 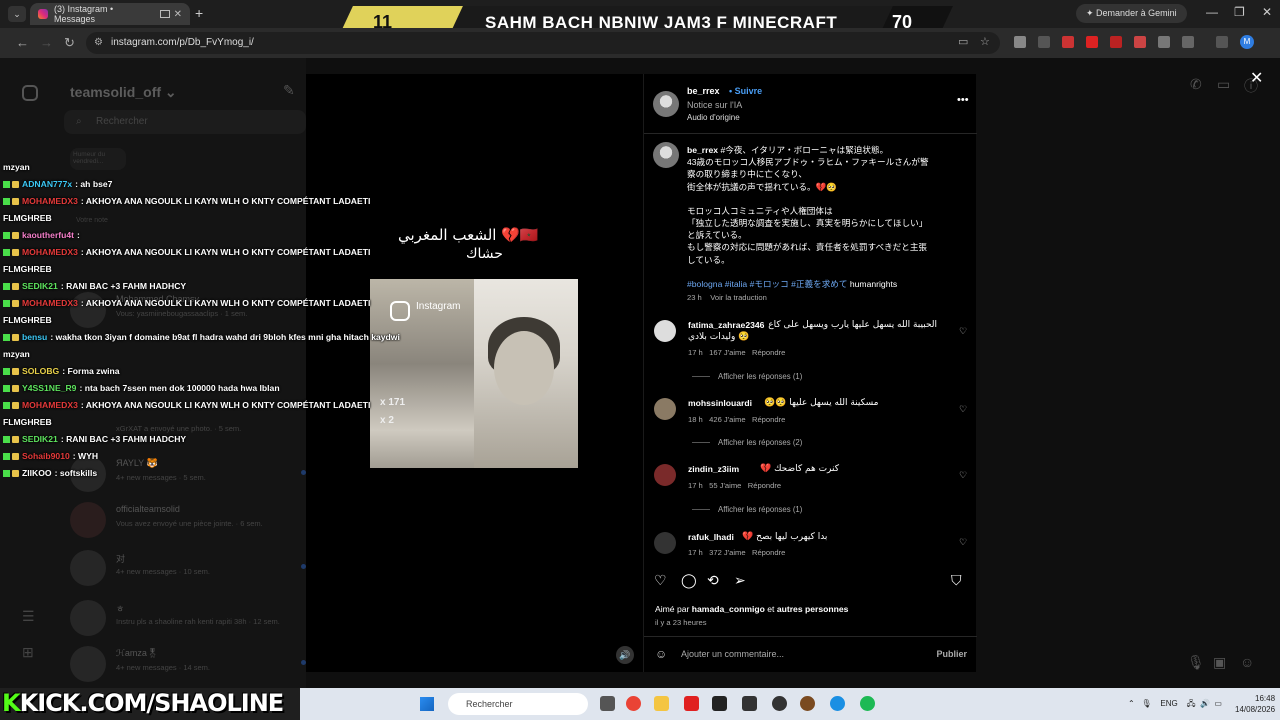 What do you see at coordinates (727, 419) in the screenshot?
I see `comment-likes: 426 J'aime` at bounding box center [727, 419].